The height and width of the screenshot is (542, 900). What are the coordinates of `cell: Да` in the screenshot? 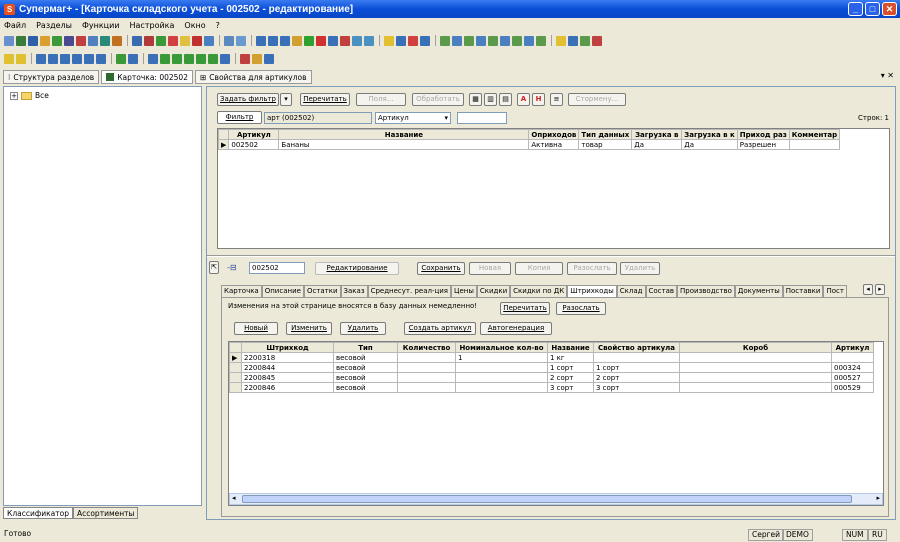 It's located at (709, 144).